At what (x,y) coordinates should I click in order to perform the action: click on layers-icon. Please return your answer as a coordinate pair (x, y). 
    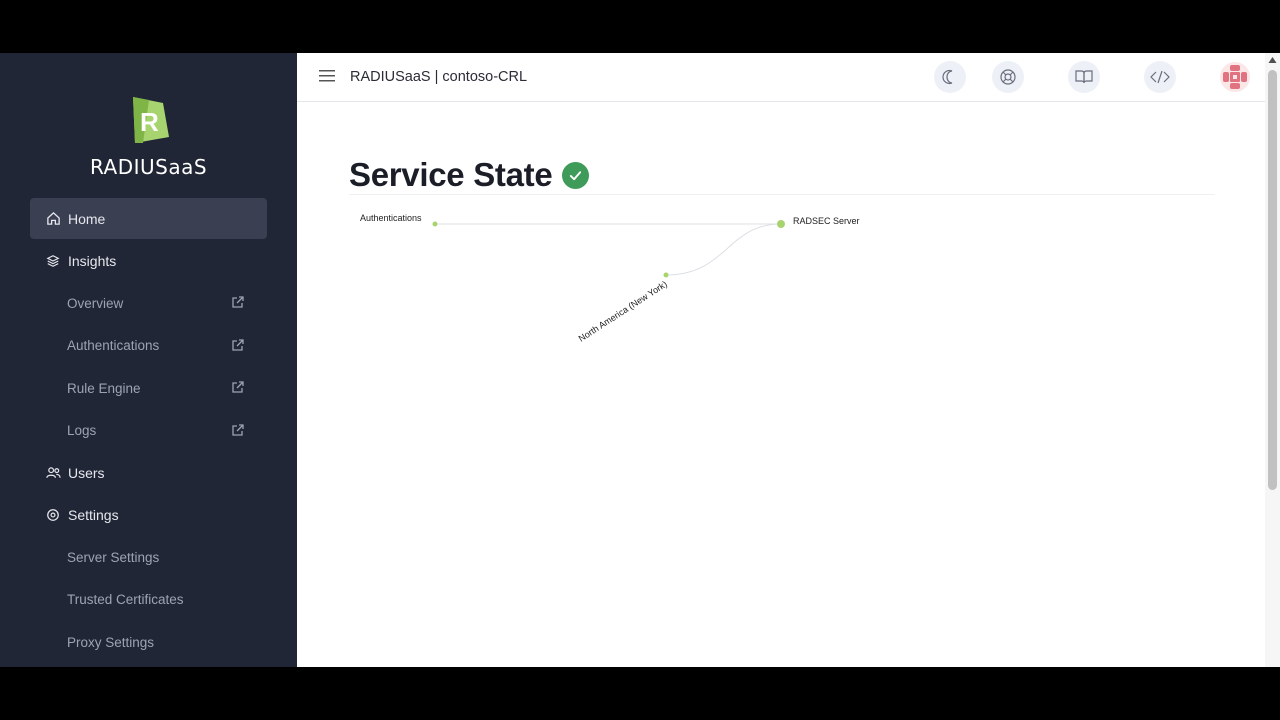
    Looking at the image, I should click on (53, 261).